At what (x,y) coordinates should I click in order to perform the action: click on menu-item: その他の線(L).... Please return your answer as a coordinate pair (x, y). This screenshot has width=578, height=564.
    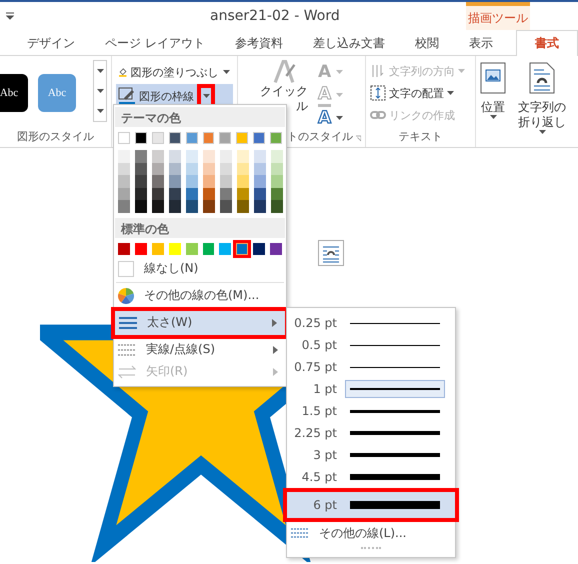
    Looking at the image, I should click on (371, 533).